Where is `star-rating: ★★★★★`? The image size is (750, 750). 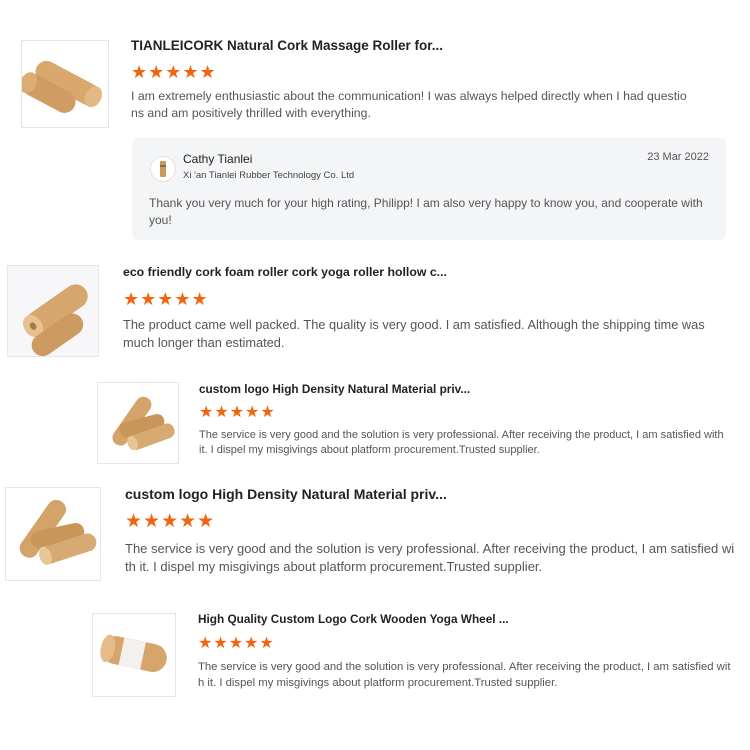 star-rating: ★★★★★ is located at coordinates (236, 643).